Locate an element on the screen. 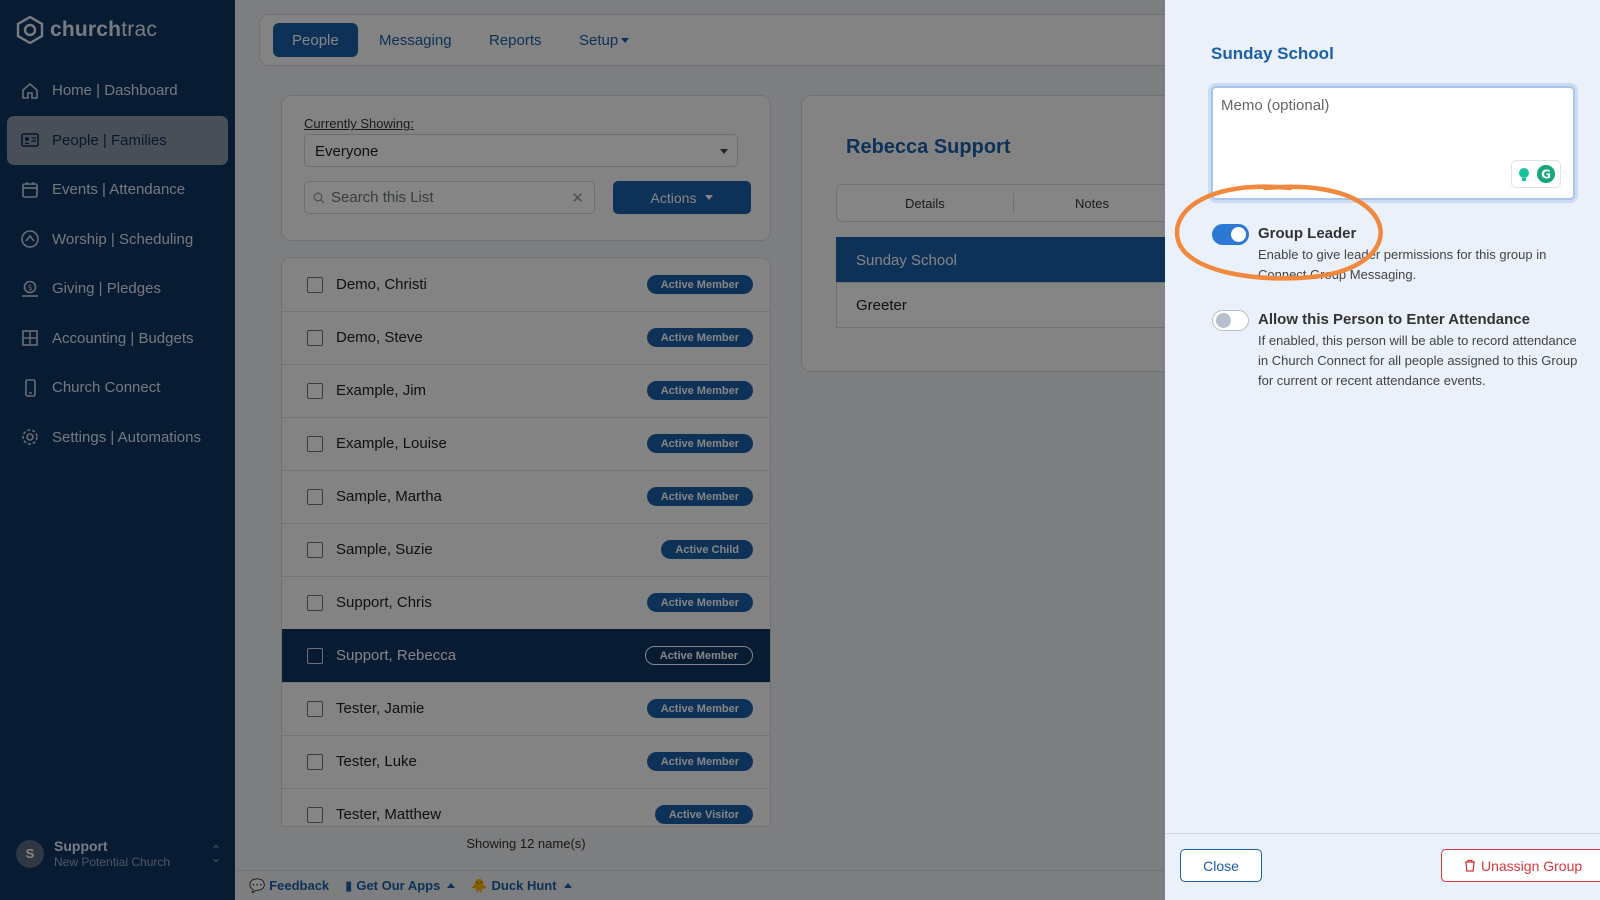 This screenshot has height=900, width=1600. panel-title: Sunday School is located at coordinates (1272, 53).